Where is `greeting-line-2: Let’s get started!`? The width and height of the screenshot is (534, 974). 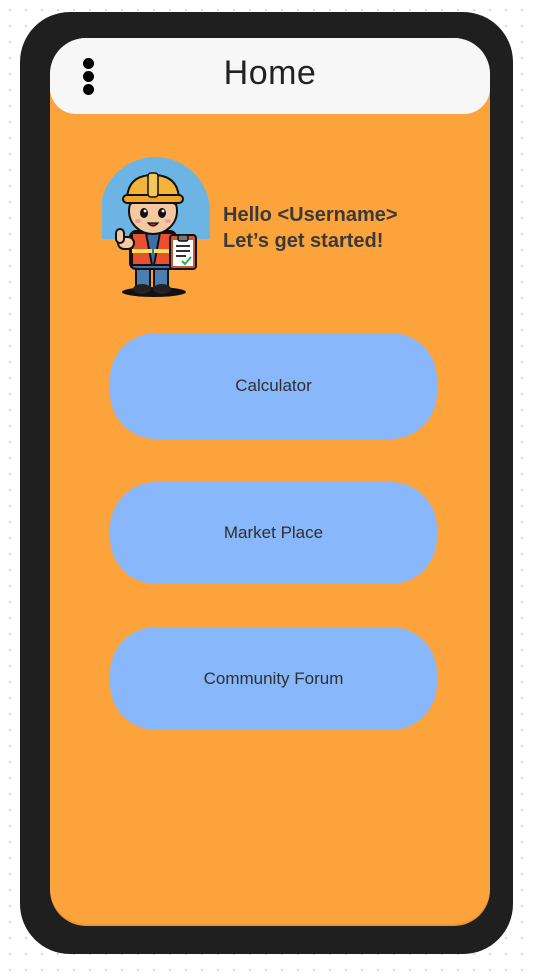
greeting-line-2: Let’s get started! is located at coordinates (303, 241).